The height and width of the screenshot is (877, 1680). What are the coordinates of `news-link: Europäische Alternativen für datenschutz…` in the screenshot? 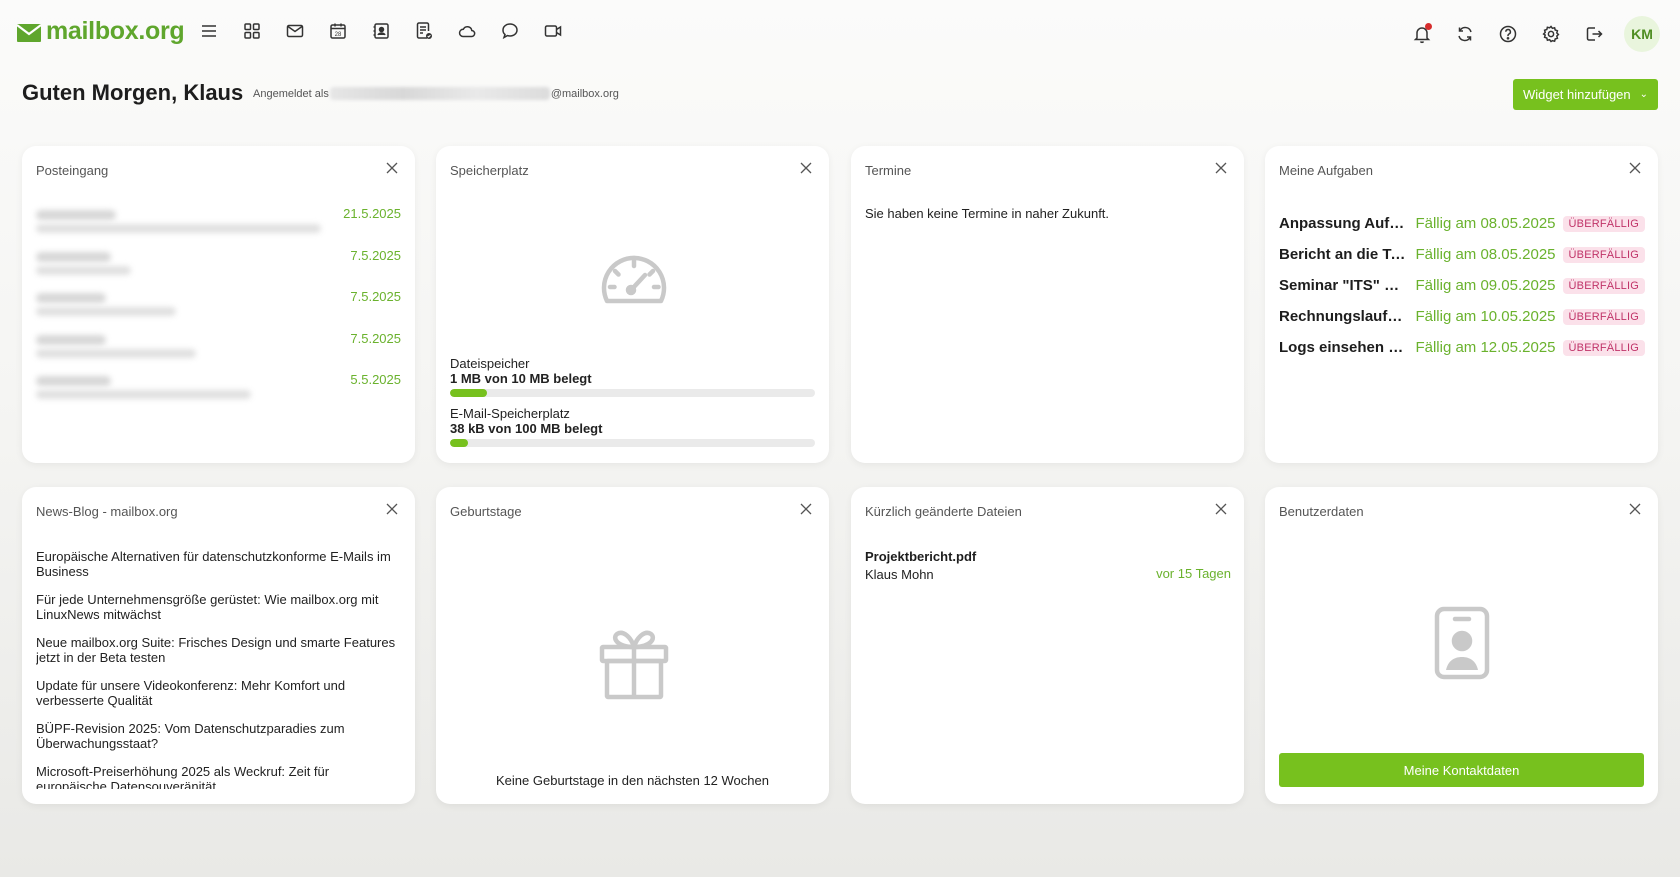 It's located at (218, 564).